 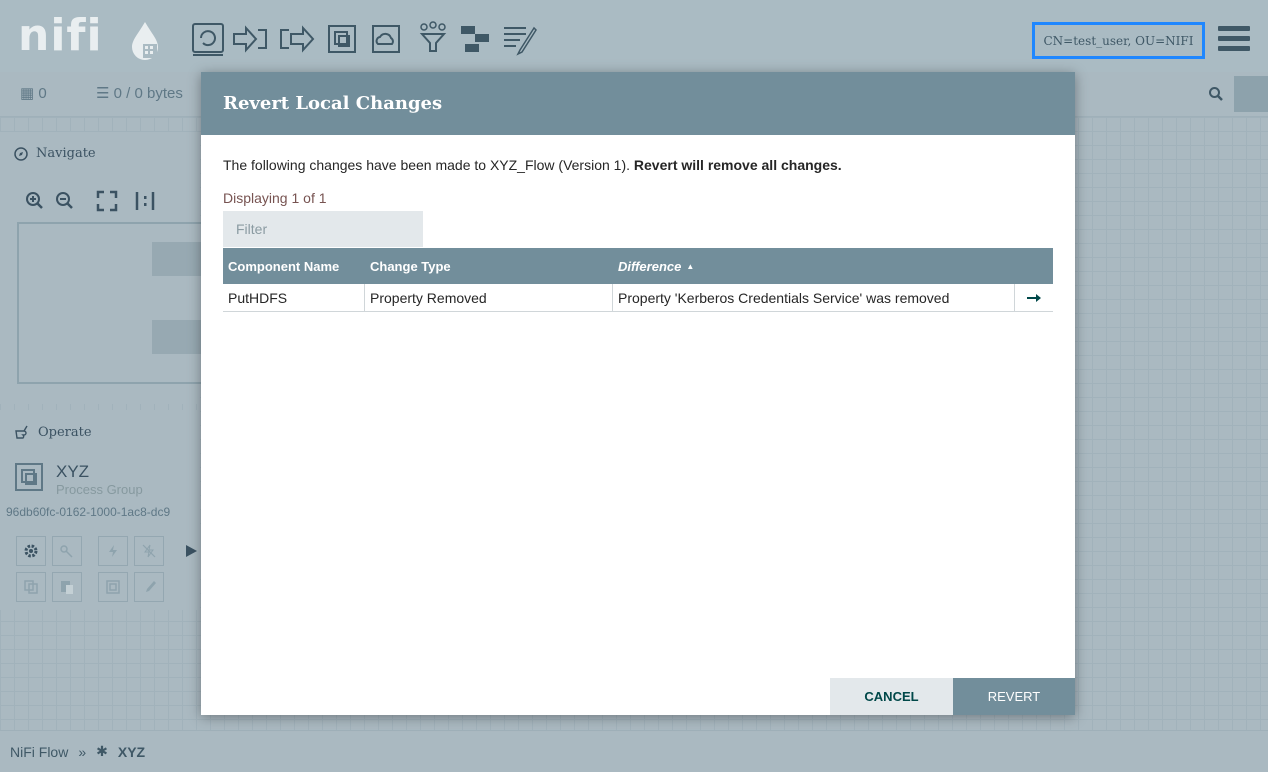 I want to click on selected-component-name: XYZ, so click(x=73, y=471).